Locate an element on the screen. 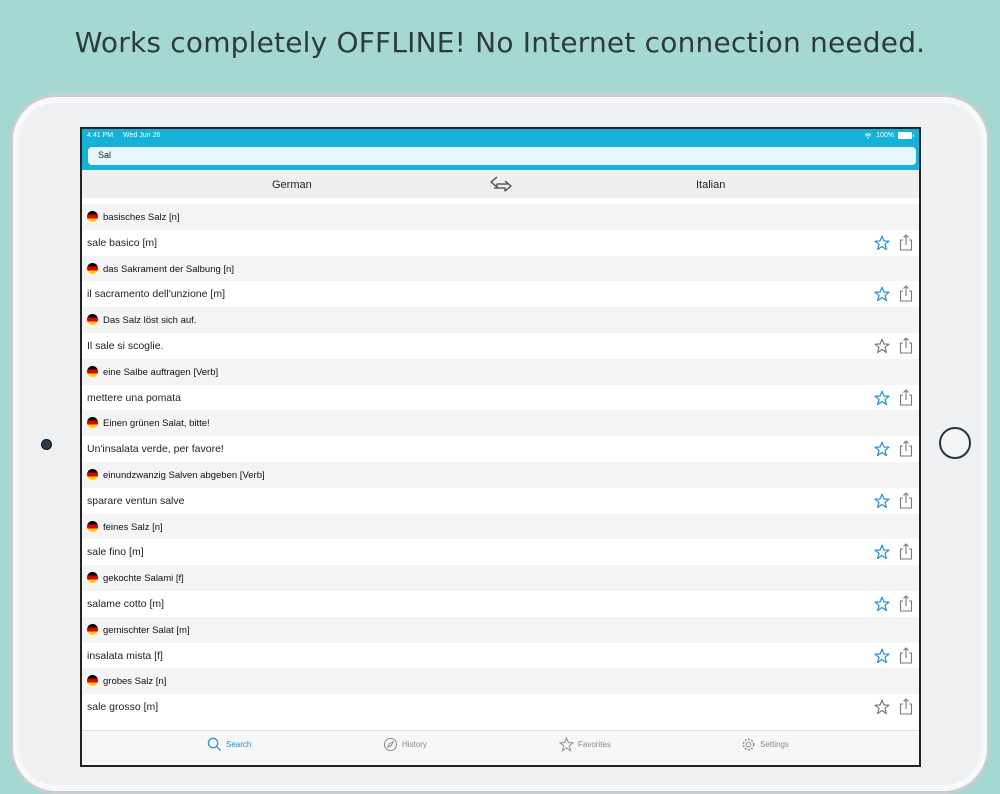 Image resolution: width=1000 pixels, height=794 pixels. result-source-row: gemischter Salat [m] is located at coordinates (500, 629).